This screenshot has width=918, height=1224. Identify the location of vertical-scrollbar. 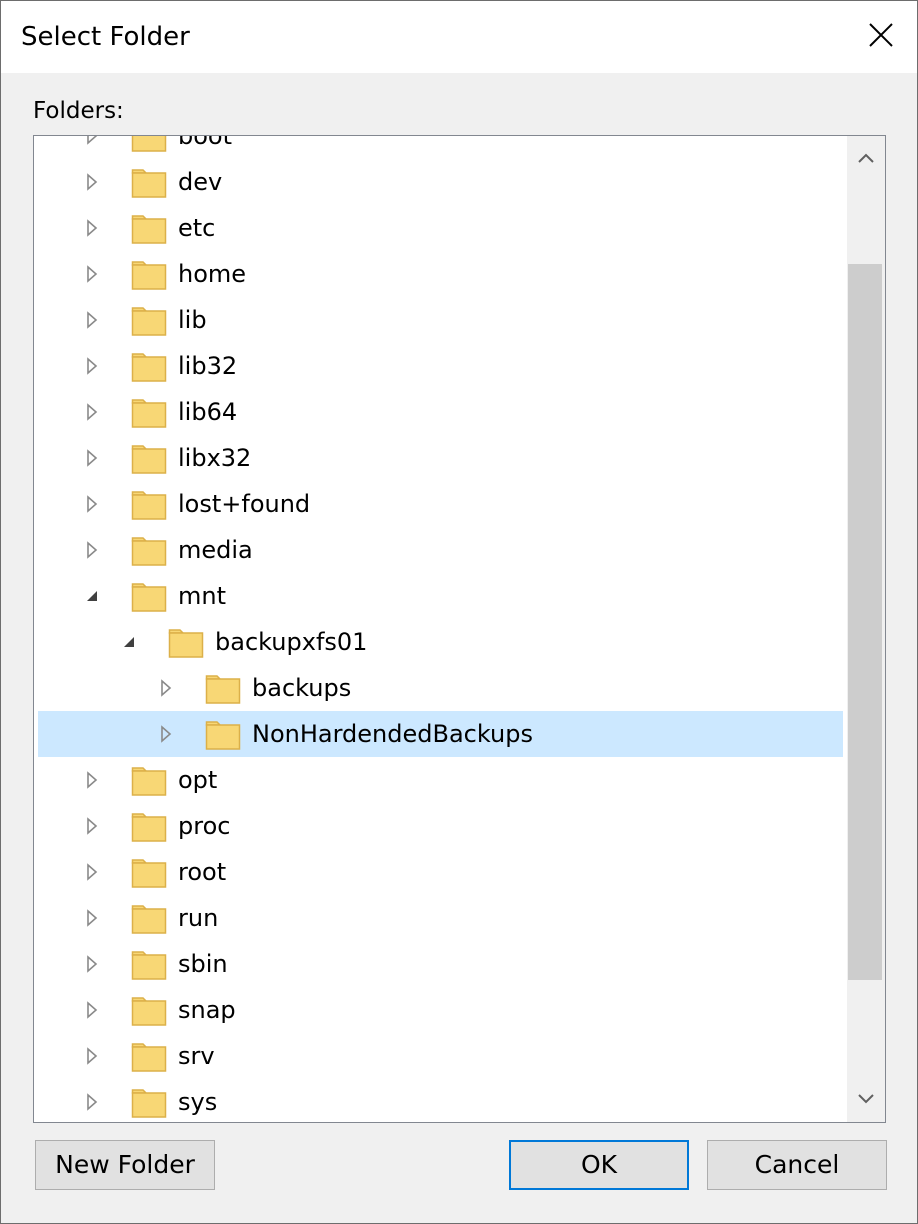
(866, 629).